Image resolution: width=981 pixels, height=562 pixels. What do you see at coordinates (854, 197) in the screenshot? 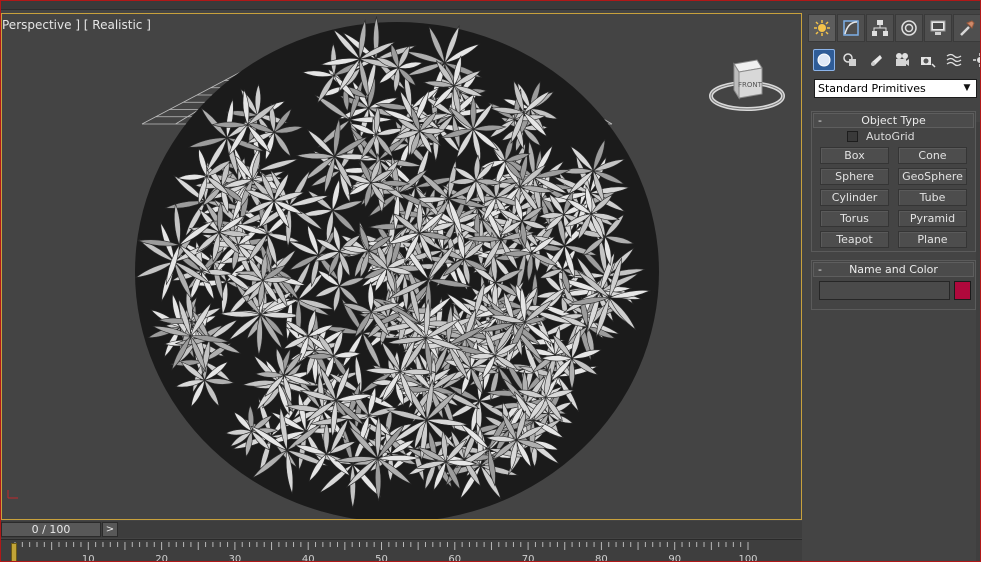
I see `cylinder-button: Cylinder` at bounding box center [854, 197].